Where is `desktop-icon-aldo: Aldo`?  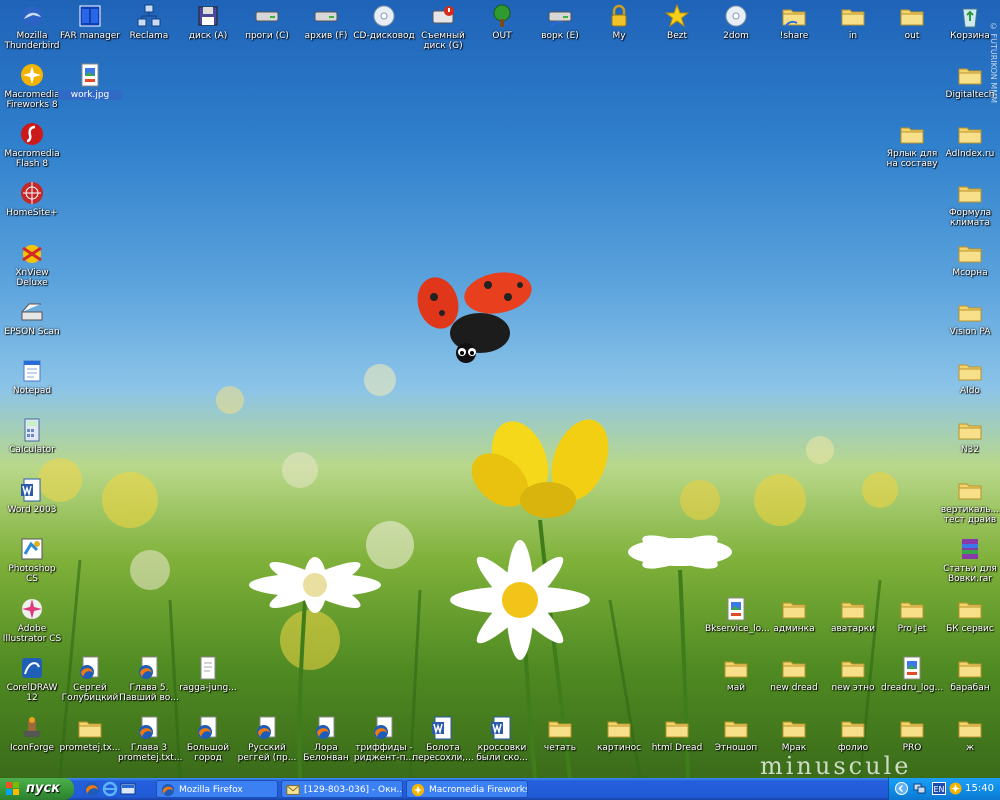
desktop-icon-aldo: Aldo is located at coordinates (969, 377).